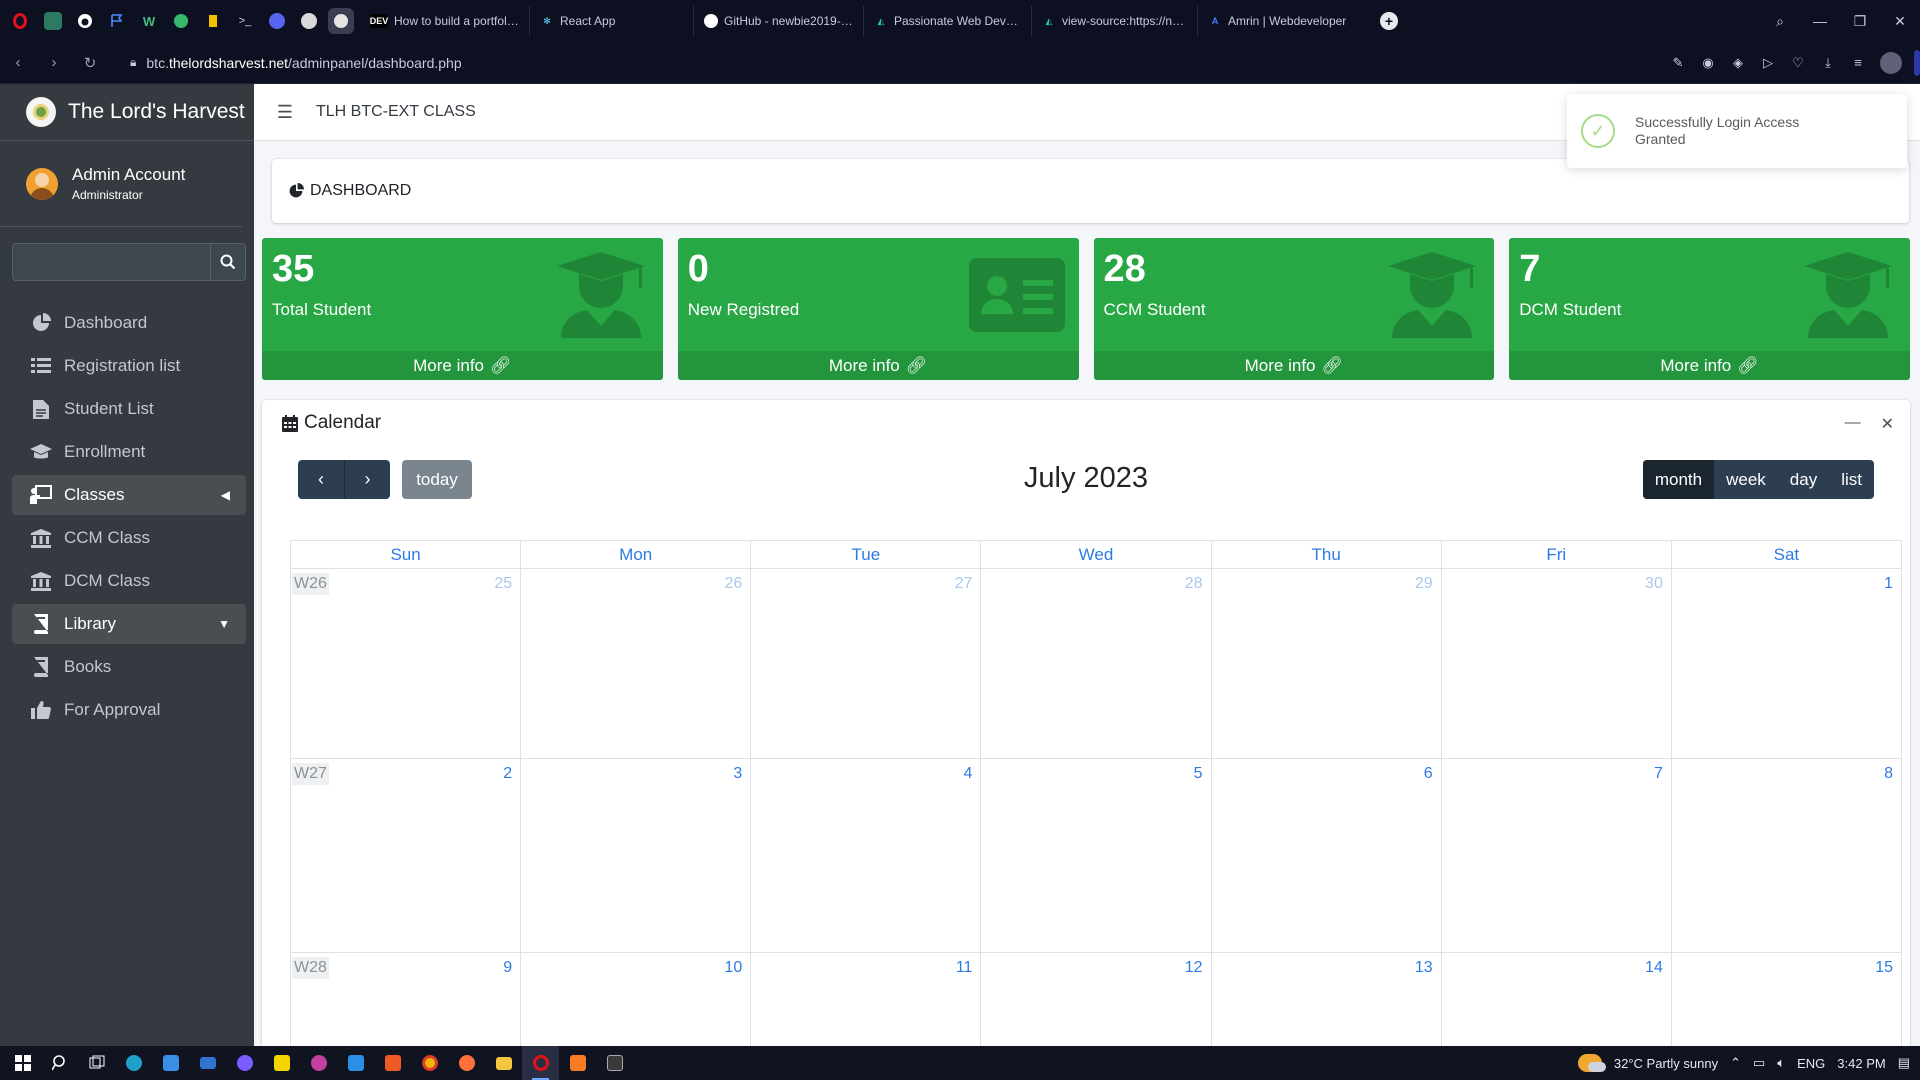  What do you see at coordinates (1768, 63) in the screenshot?
I see `play-icon: ▷` at bounding box center [1768, 63].